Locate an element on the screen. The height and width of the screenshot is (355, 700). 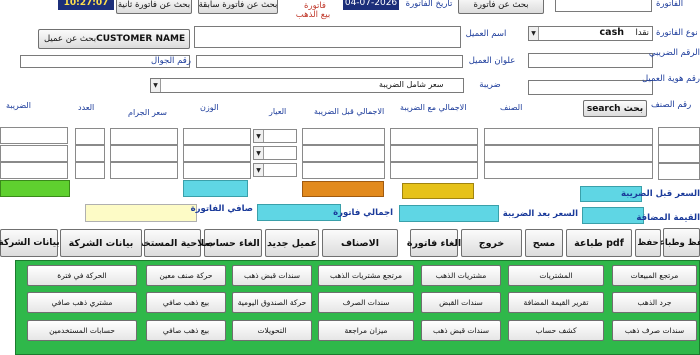
invoice-label: الفاتورة is located at coordinates (670, 4).